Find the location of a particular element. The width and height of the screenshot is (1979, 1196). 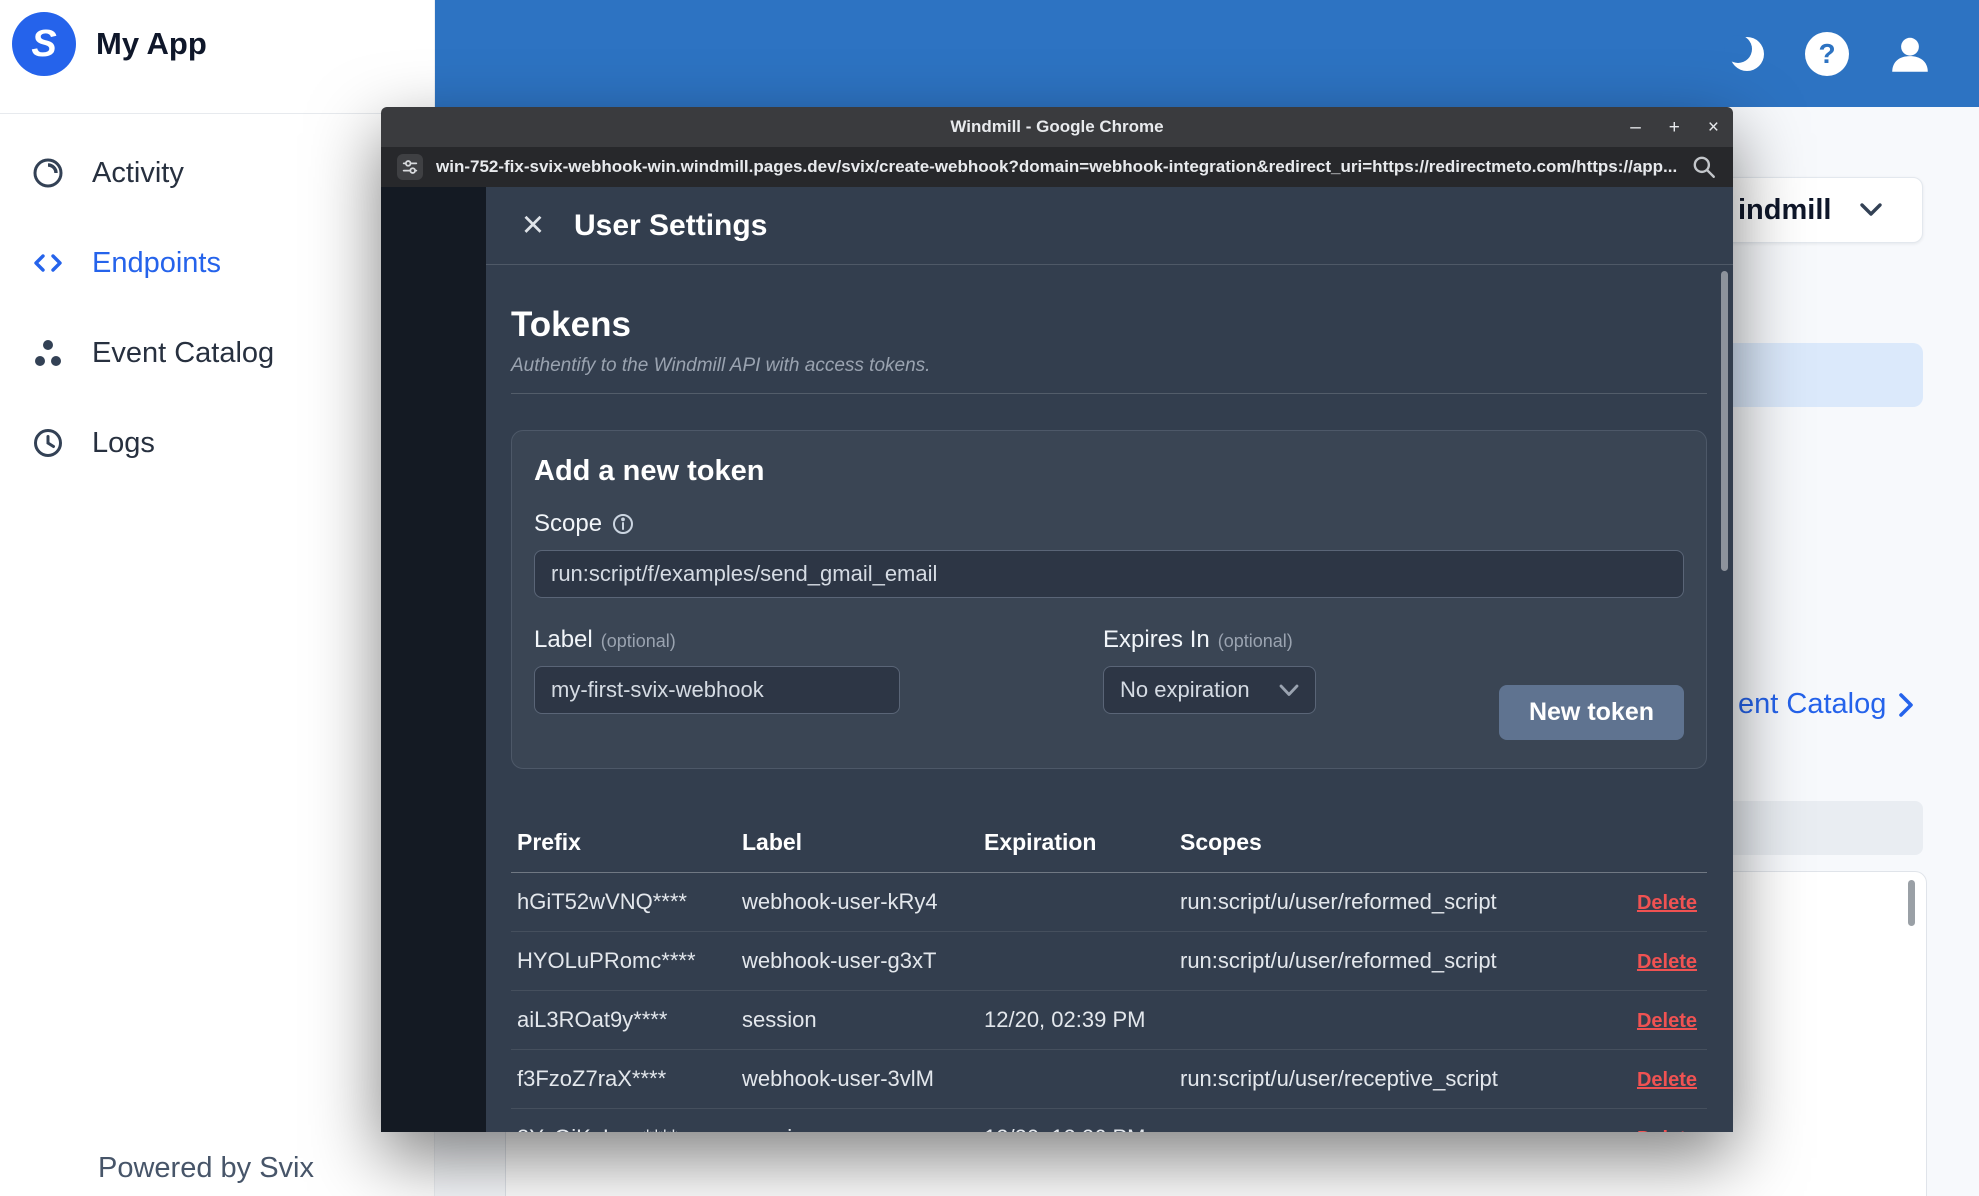

zoom-search-icon is located at coordinates (1704, 167).